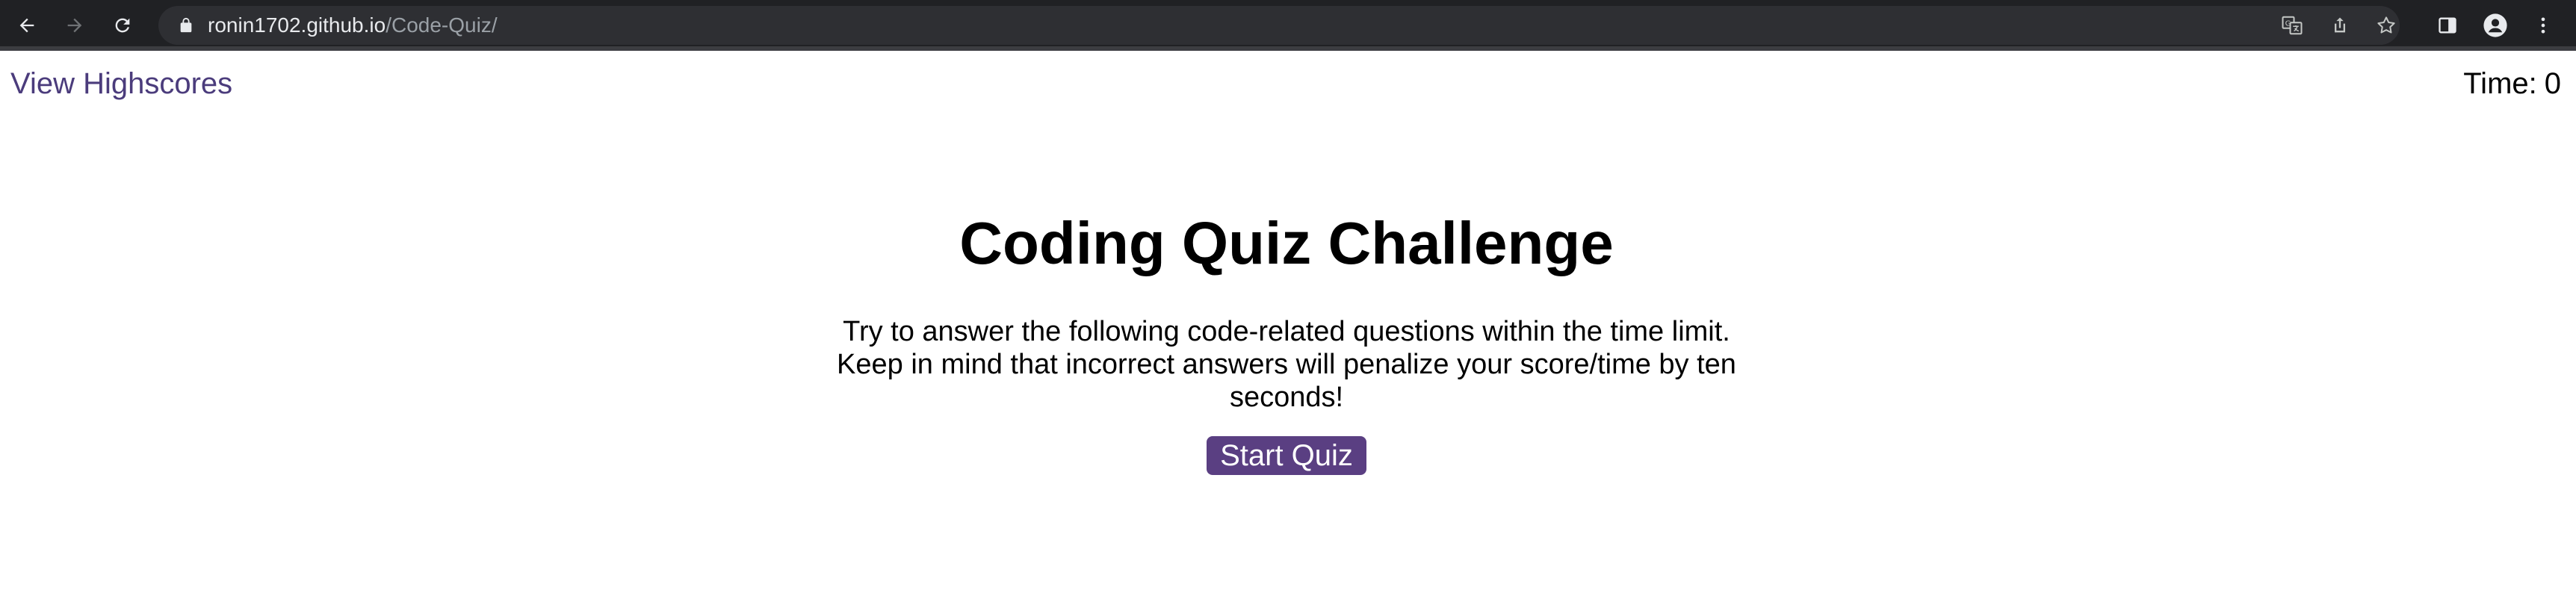 This screenshot has height=596, width=2576. What do you see at coordinates (2500, 83) in the screenshot?
I see `timer-label: Time:` at bounding box center [2500, 83].